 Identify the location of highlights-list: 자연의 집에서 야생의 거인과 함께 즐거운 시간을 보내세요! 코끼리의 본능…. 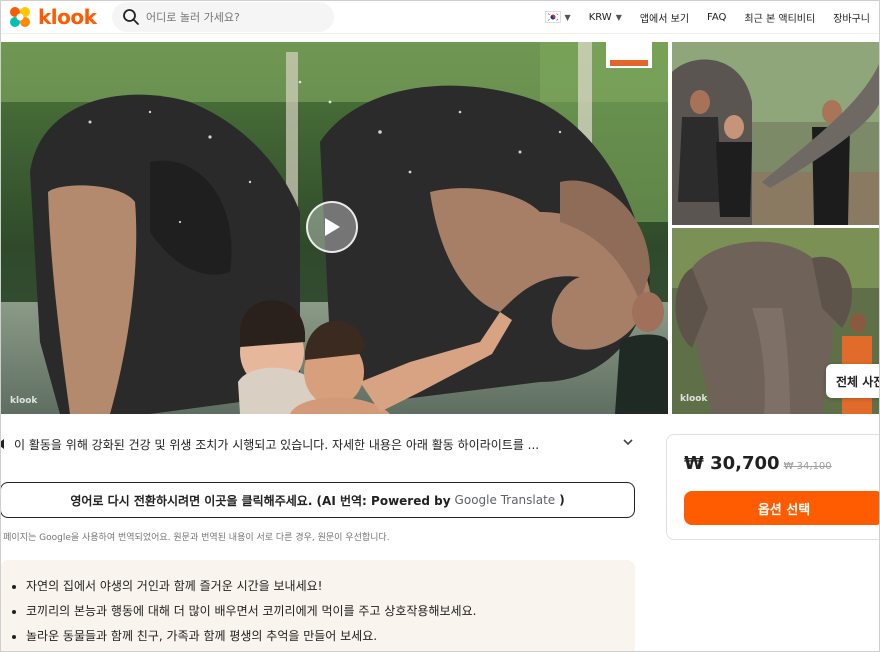
(323, 611).